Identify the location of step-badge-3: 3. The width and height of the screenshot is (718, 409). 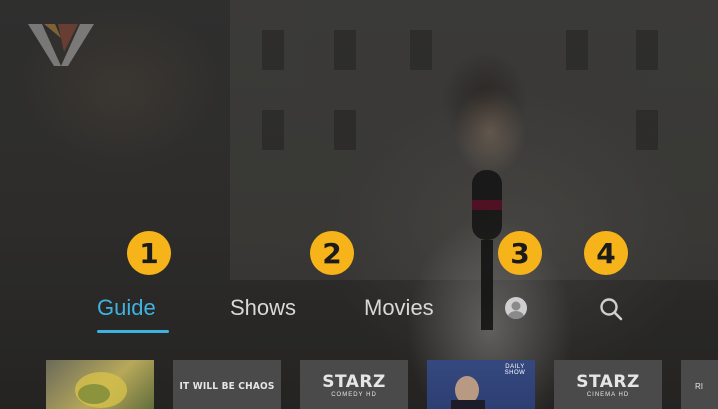
(520, 253).